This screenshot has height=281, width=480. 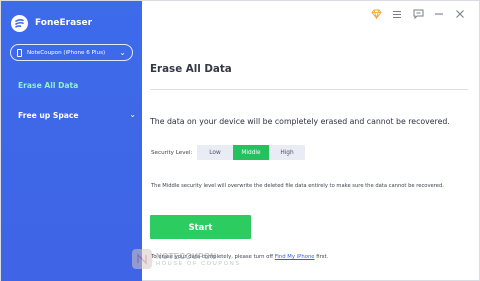 What do you see at coordinates (64, 23) in the screenshot?
I see `app-name: FoneEraser` at bounding box center [64, 23].